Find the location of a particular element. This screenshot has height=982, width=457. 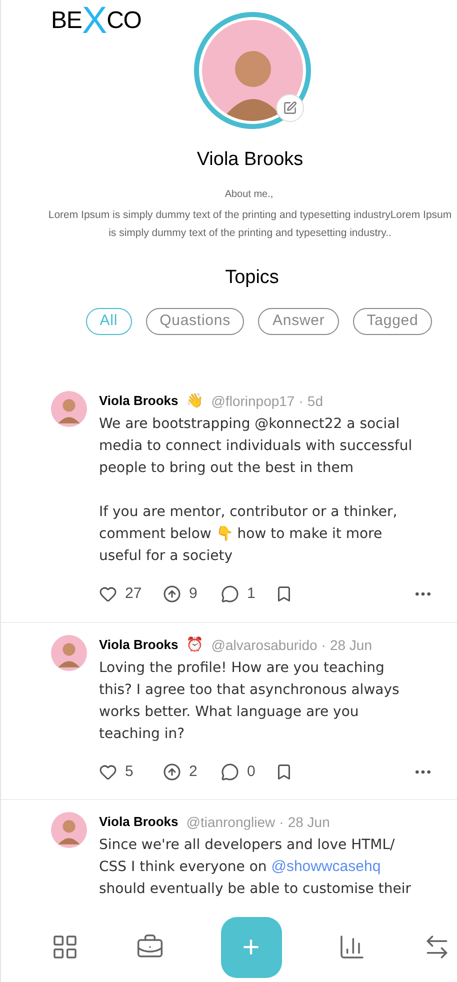

upvote-count: 2 is located at coordinates (193, 772).